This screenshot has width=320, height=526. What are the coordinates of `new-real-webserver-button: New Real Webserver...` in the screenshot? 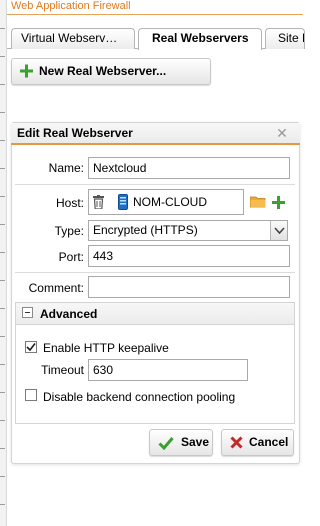 It's located at (111, 71).